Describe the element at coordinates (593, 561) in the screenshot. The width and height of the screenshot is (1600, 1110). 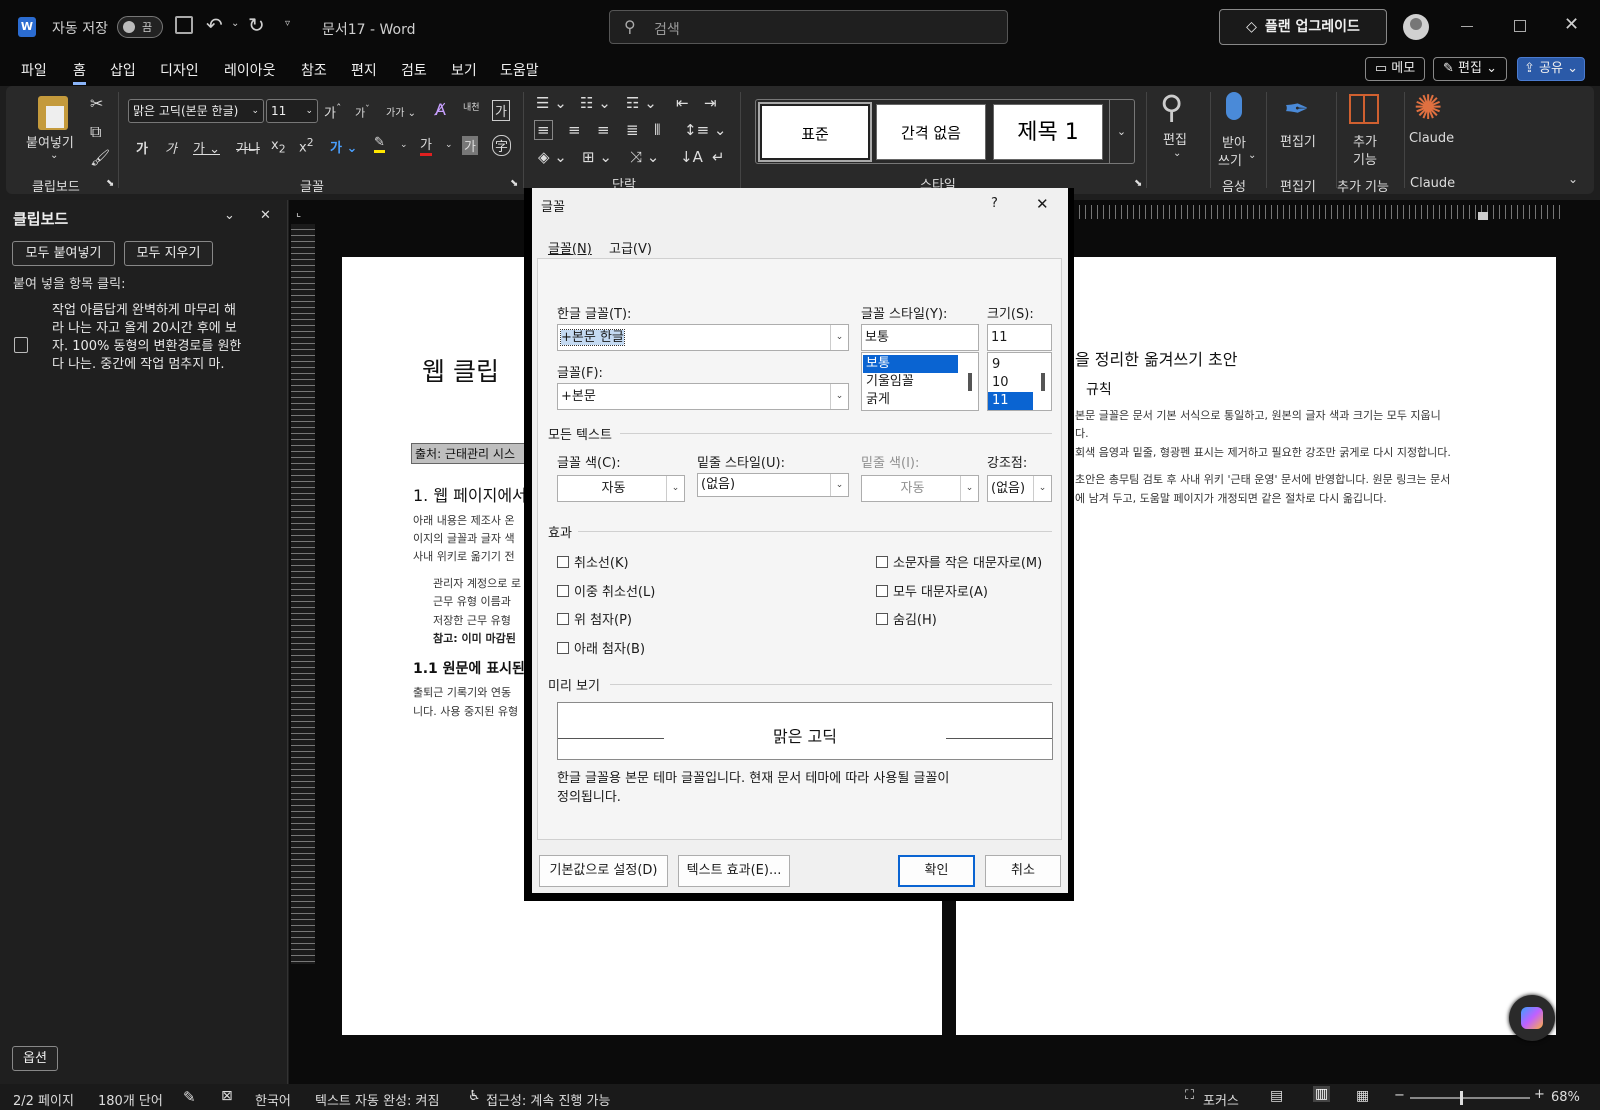
I see `strikethrough-checkbox: 취소선(K)` at that location.